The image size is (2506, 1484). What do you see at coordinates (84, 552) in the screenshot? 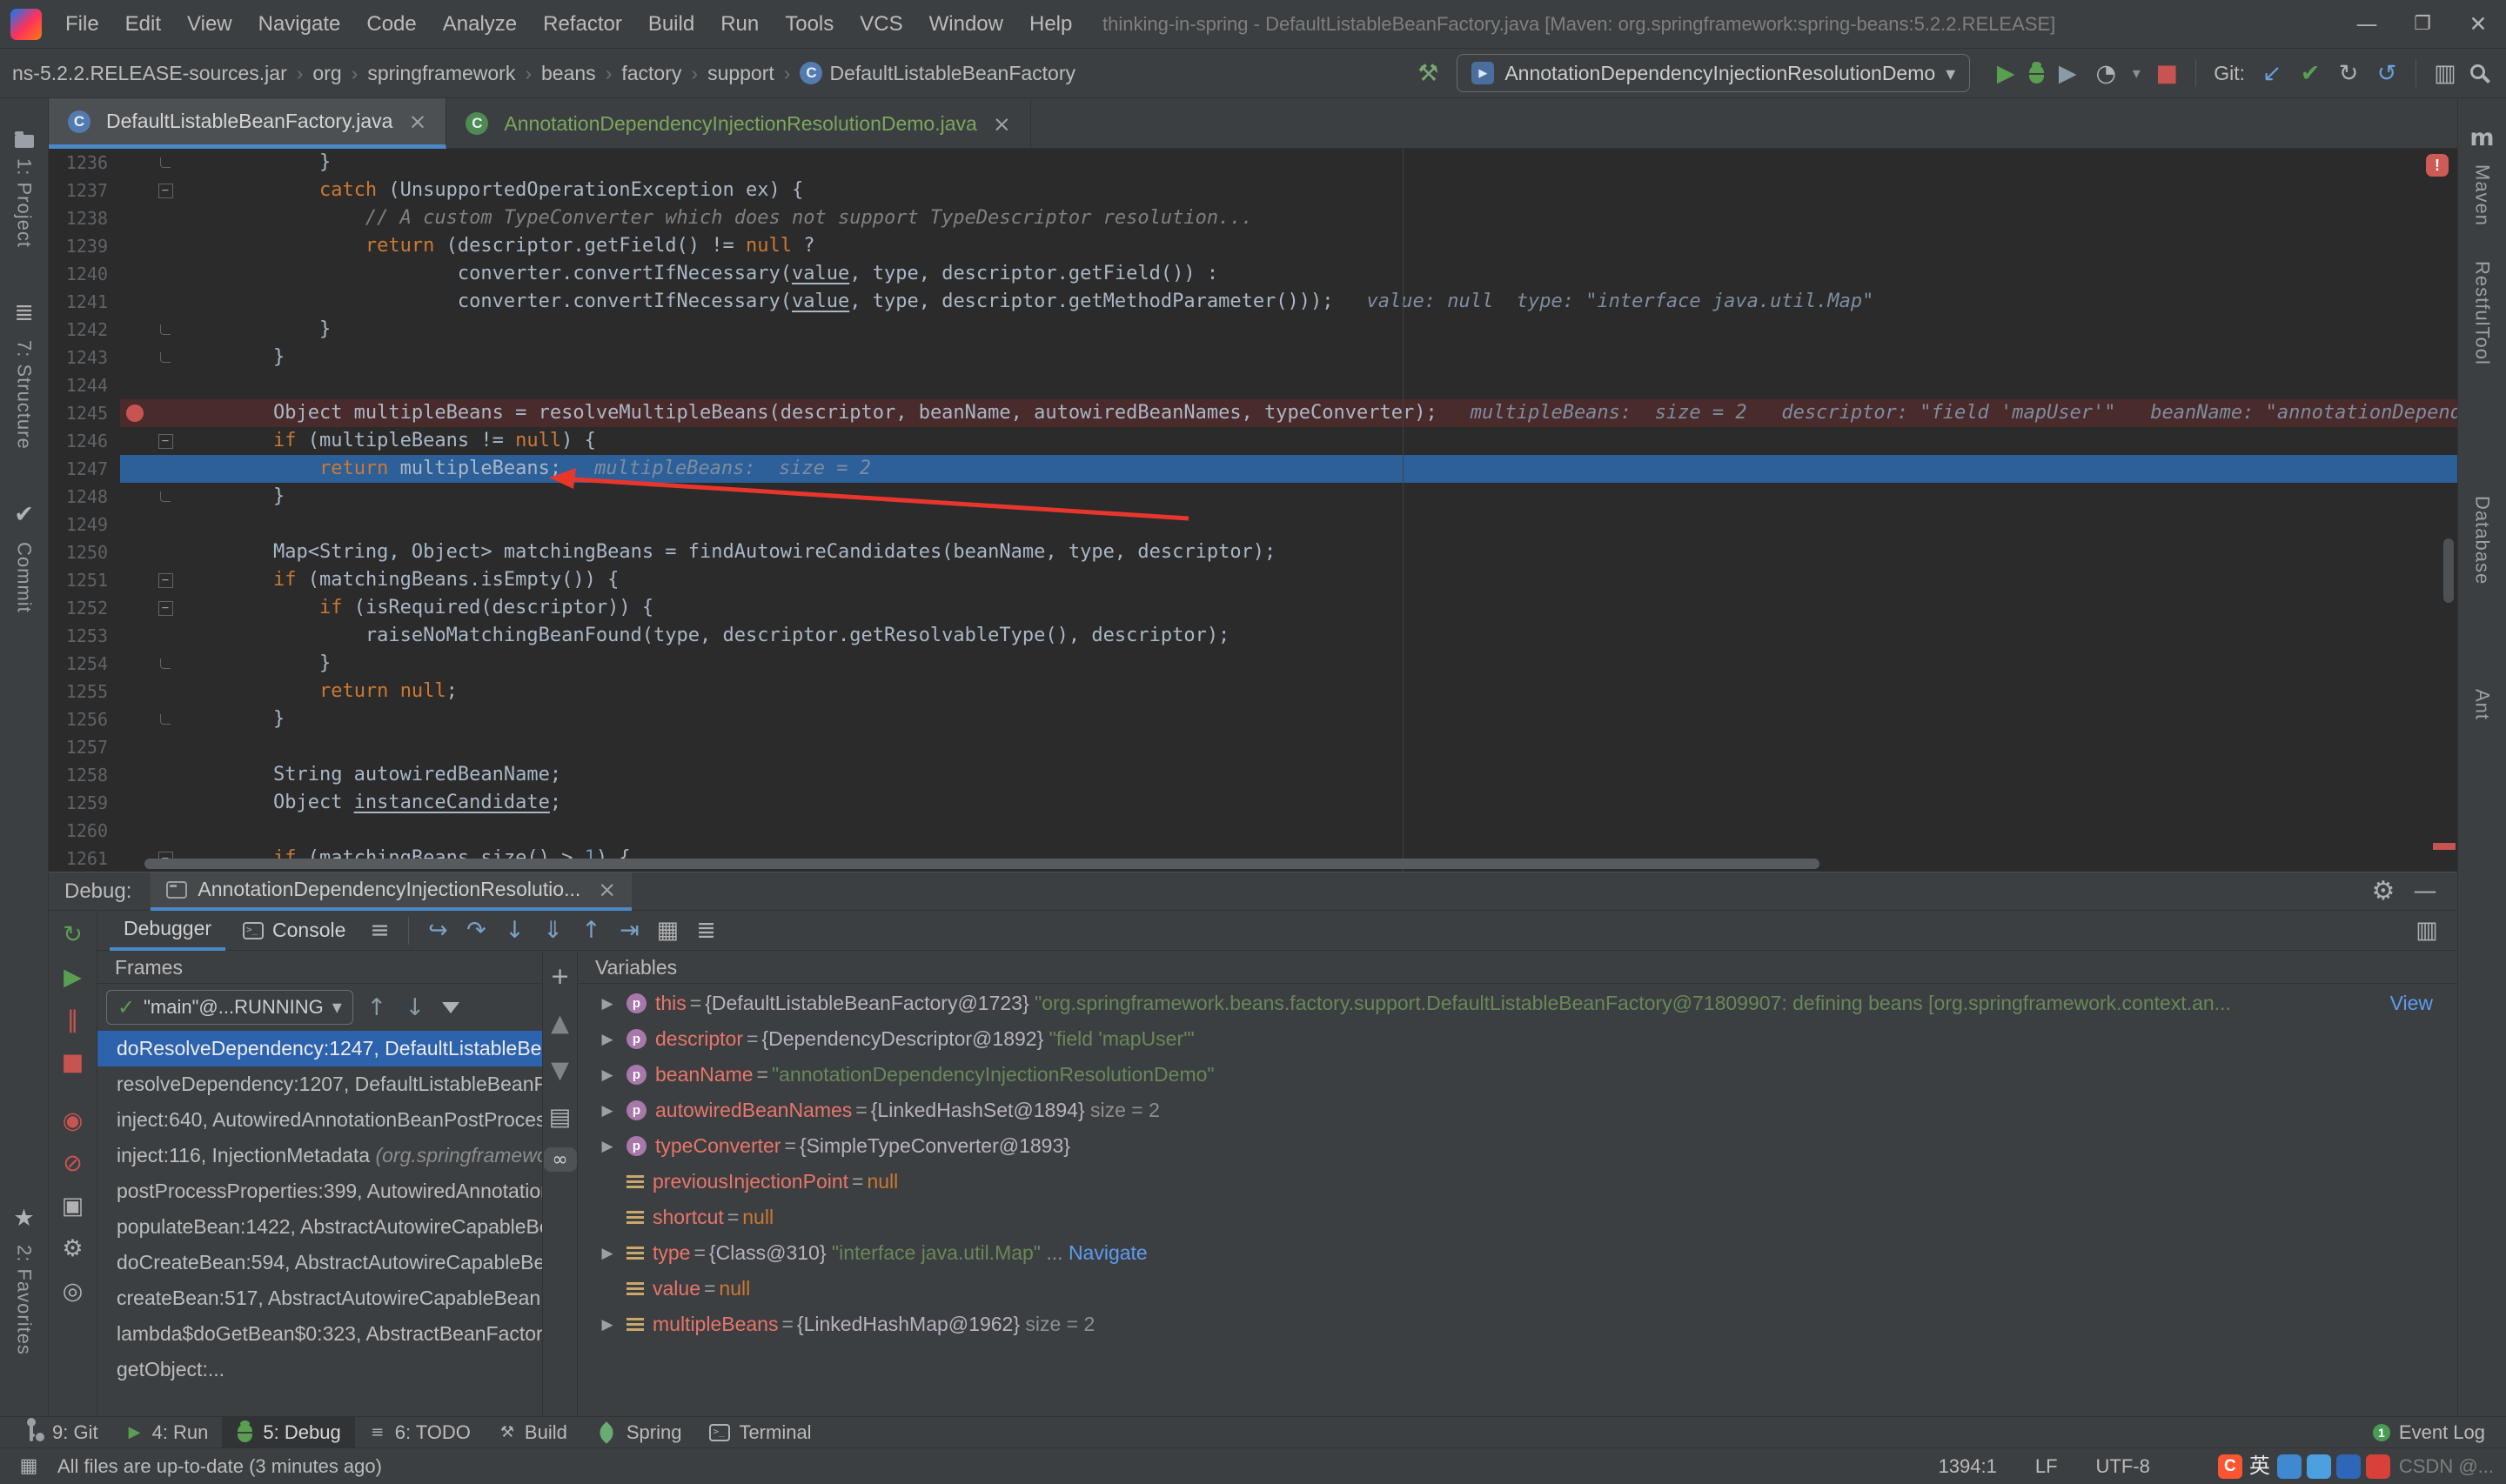
I see `line-number: 1250` at bounding box center [84, 552].